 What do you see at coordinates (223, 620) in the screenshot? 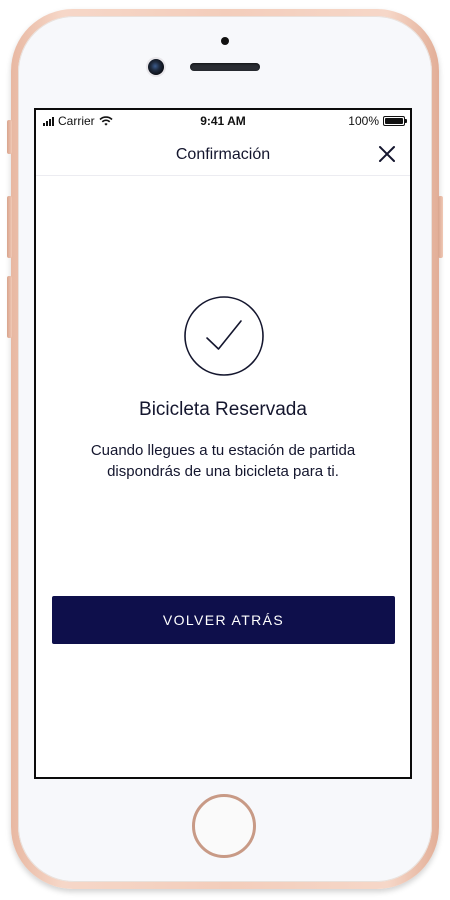
I see `back-button: VOLVER ATRÁS` at bounding box center [223, 620].